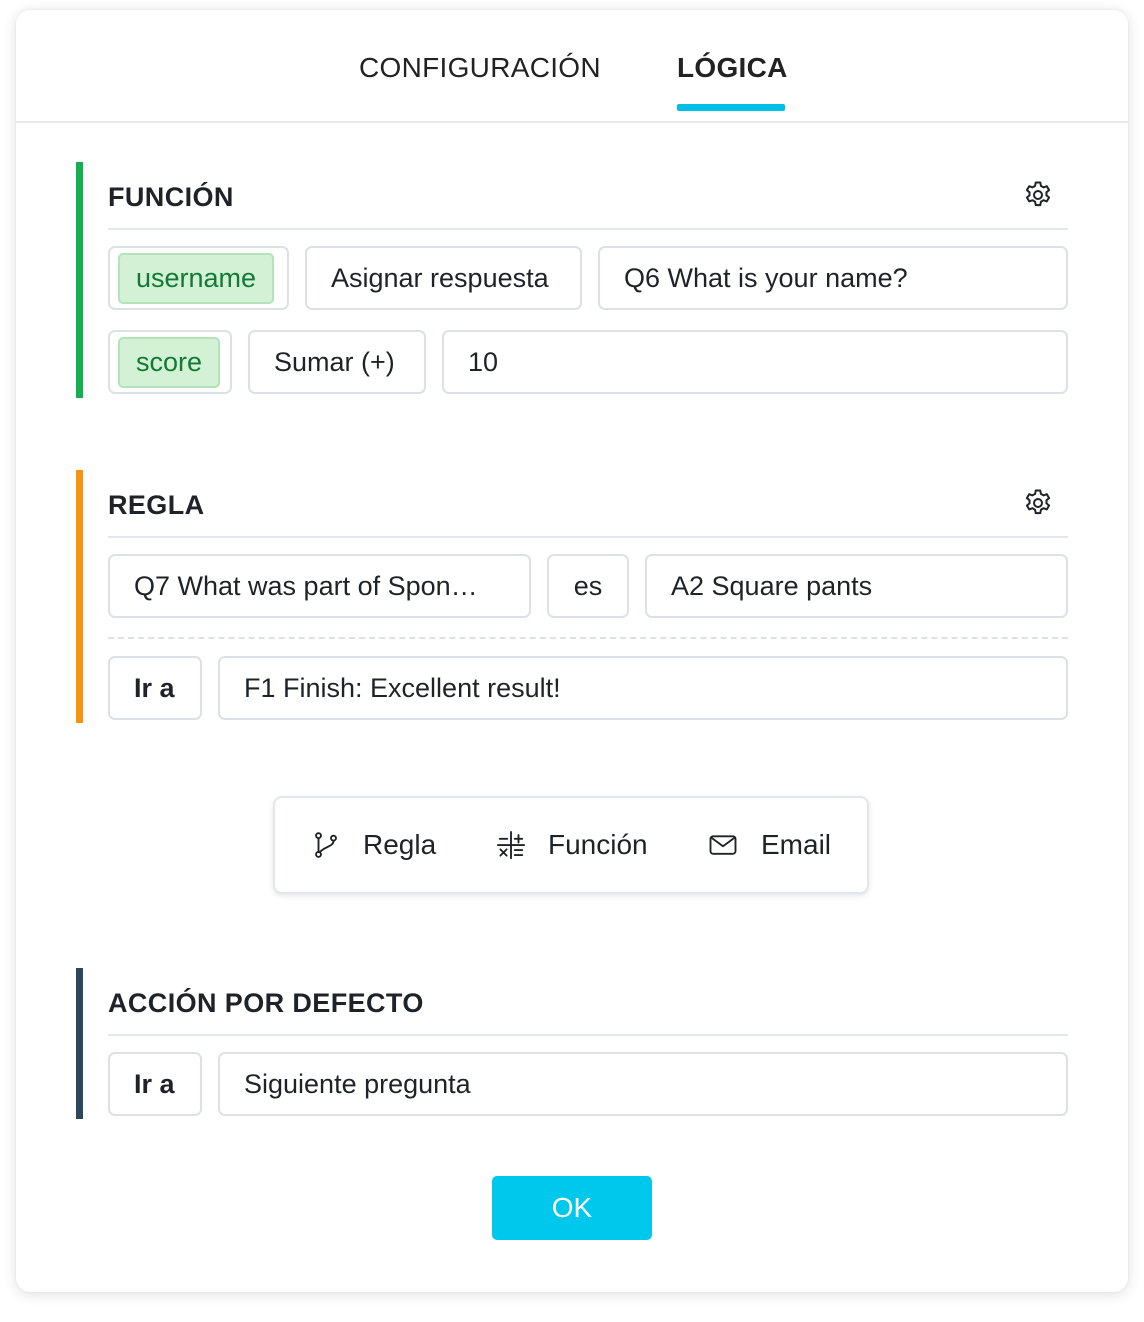  Describe the element at coordinates (598, 844) in the screenshot. I see `add-function-label: Función` at that location.